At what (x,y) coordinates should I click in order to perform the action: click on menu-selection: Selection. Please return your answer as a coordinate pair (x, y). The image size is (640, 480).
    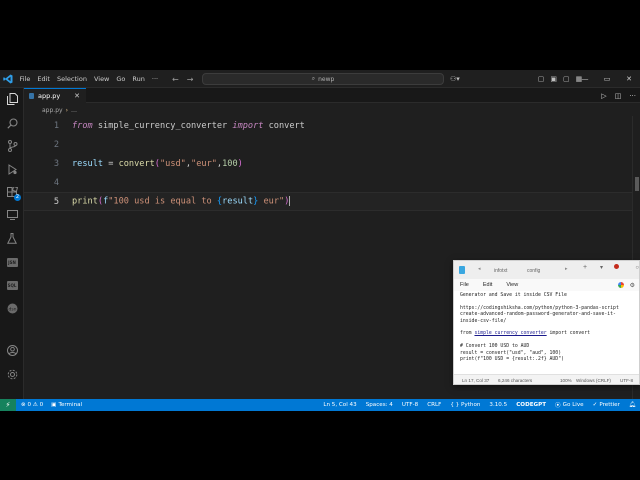
    Looking at the image, I should click on (71, 79).